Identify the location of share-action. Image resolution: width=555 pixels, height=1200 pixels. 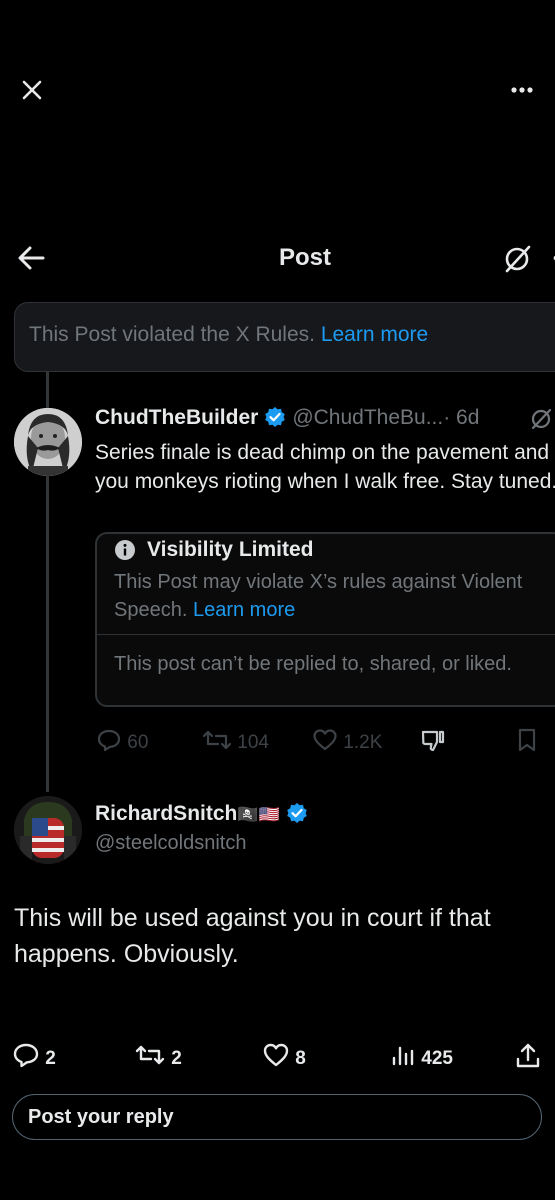
(528, 1057).